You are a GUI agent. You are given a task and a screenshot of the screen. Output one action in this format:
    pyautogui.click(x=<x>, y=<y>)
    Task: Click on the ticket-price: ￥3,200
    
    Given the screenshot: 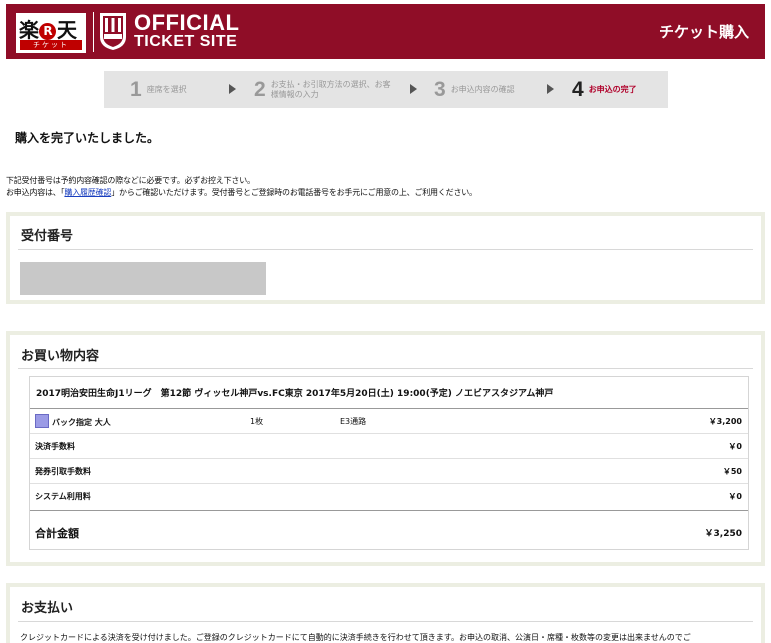 What is the action you would take?
    pyautogui.click(x=725, y=421)
    